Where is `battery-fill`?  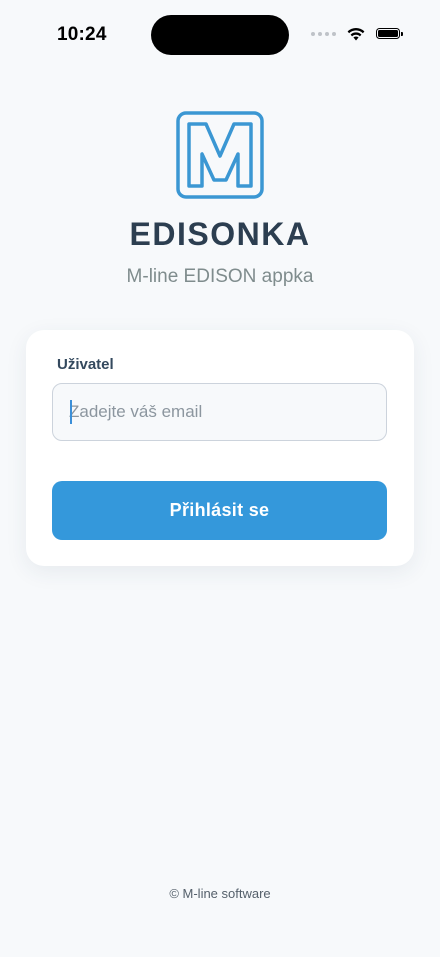
battery-fill is located at coordinates (388, 33).